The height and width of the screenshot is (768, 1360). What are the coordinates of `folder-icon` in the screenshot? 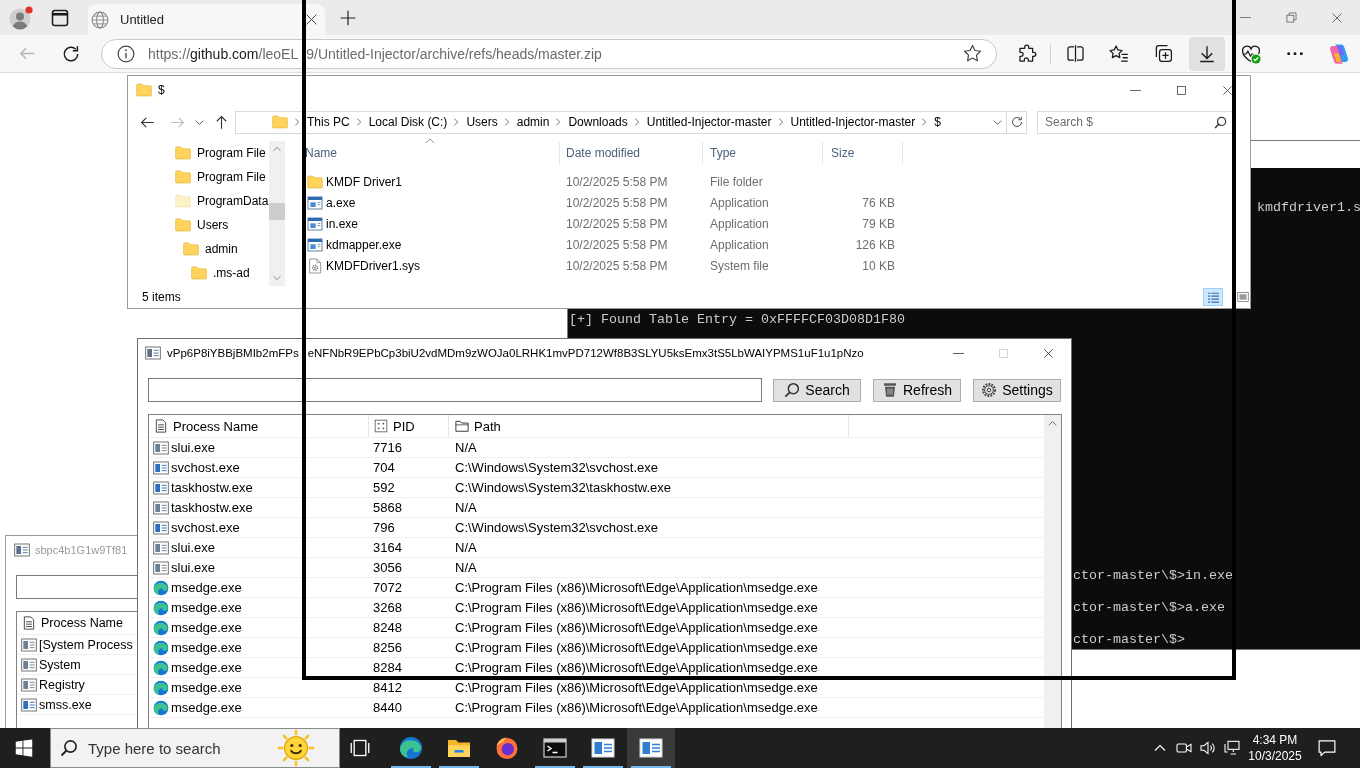 It's located at (315, 181).